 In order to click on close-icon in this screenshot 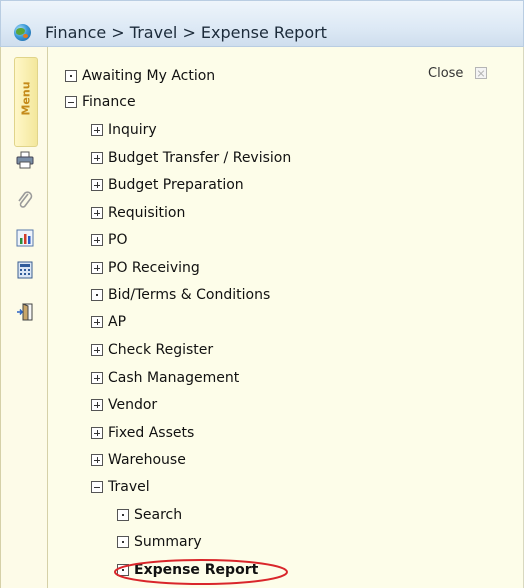, I will do `click(481, 73)`.